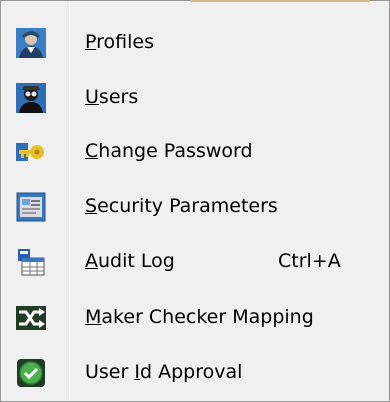 The width and height of the screenshot is (390, 402). I want to click on menu-item-label: Maker Checker Mapping, so click(199, 317).